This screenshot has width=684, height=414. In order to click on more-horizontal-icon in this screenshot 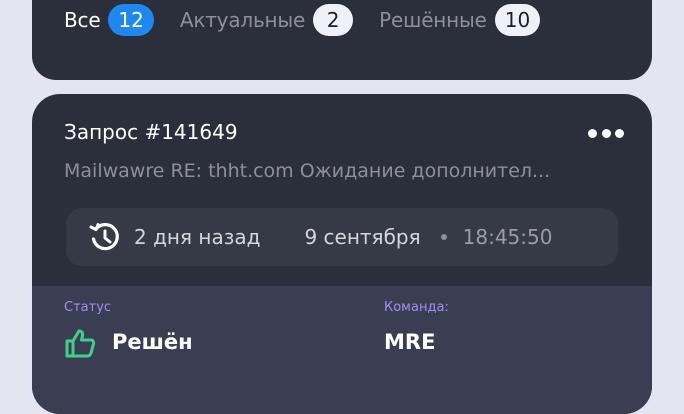, I will do `click(606, 133)`.